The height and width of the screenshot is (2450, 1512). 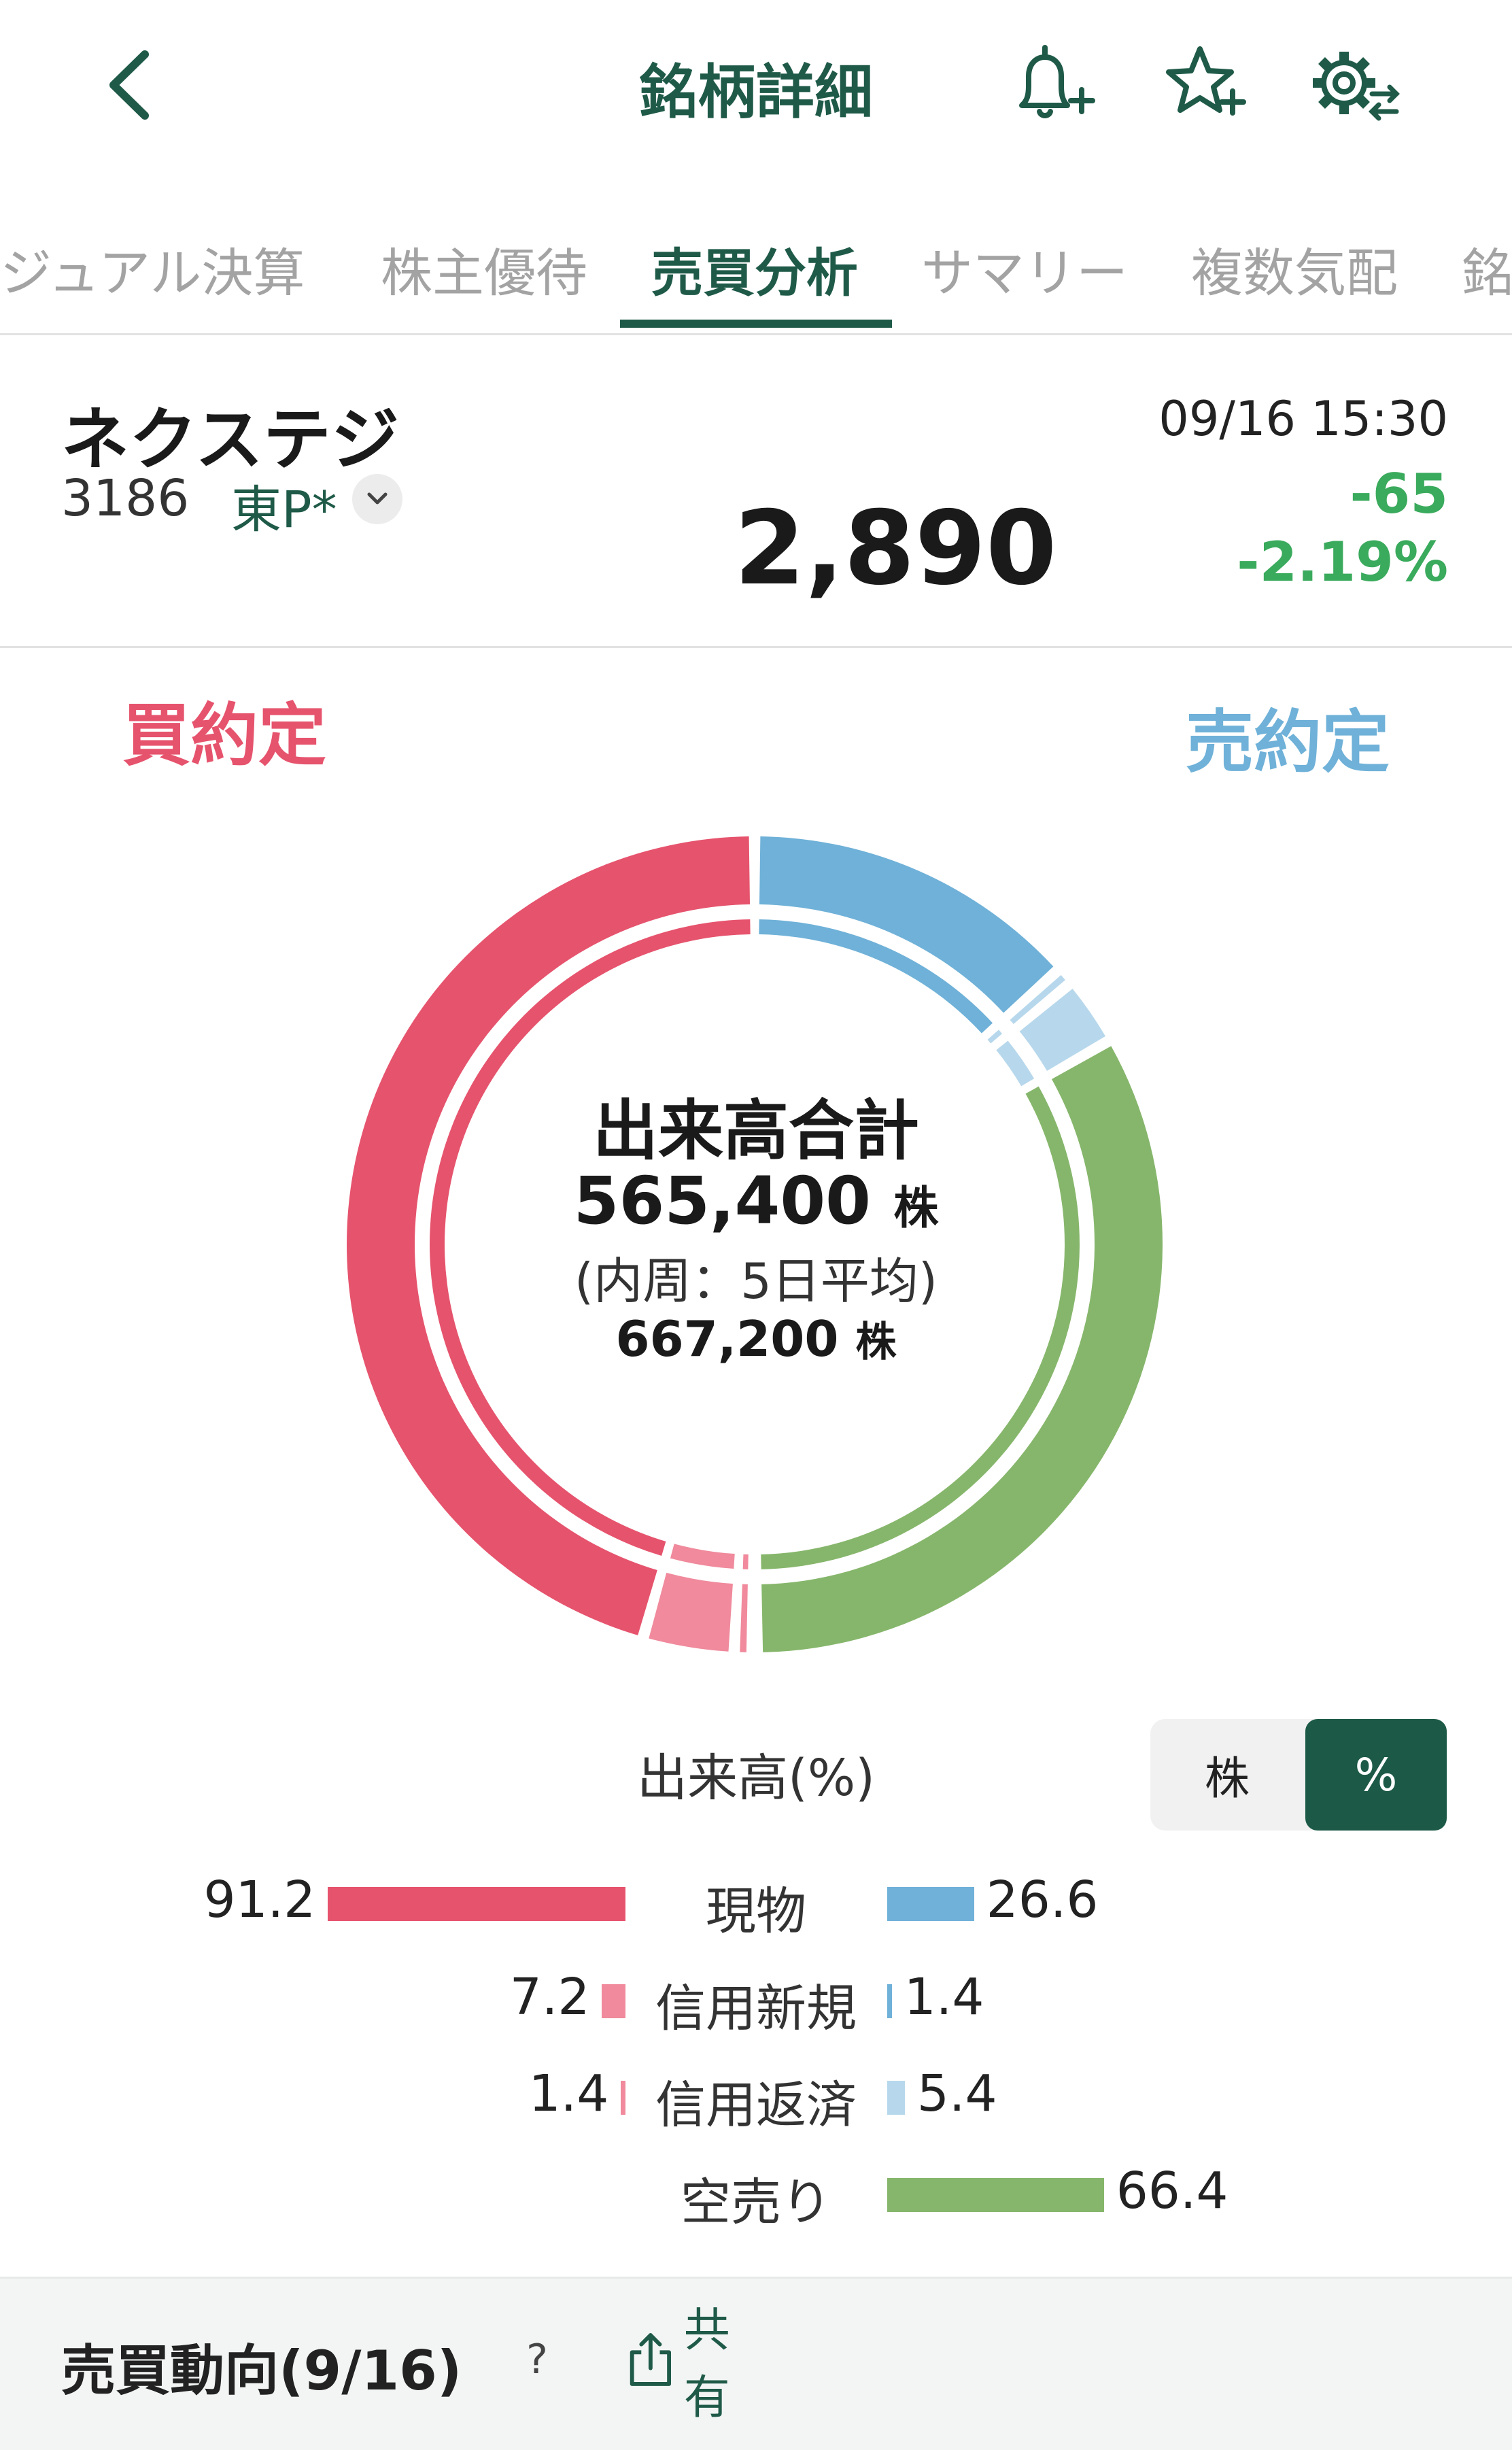 I want to click on inner-ring-buy-margin-new-segment, so click(x=702, y=1556).